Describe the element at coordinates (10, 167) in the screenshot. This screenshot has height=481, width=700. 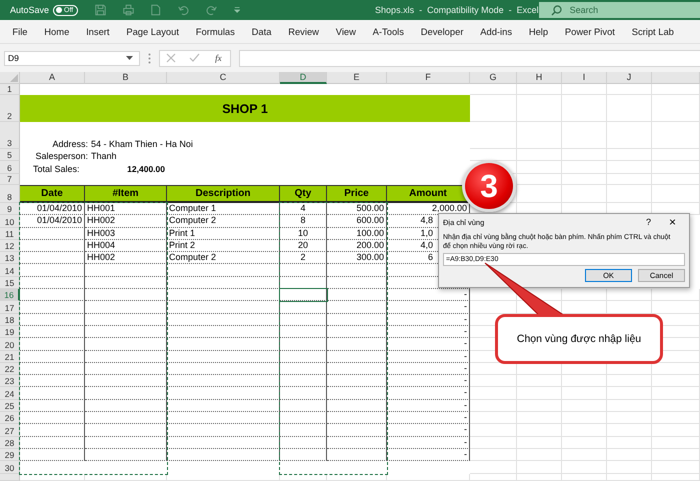
I see `row-header: 6` at that location.